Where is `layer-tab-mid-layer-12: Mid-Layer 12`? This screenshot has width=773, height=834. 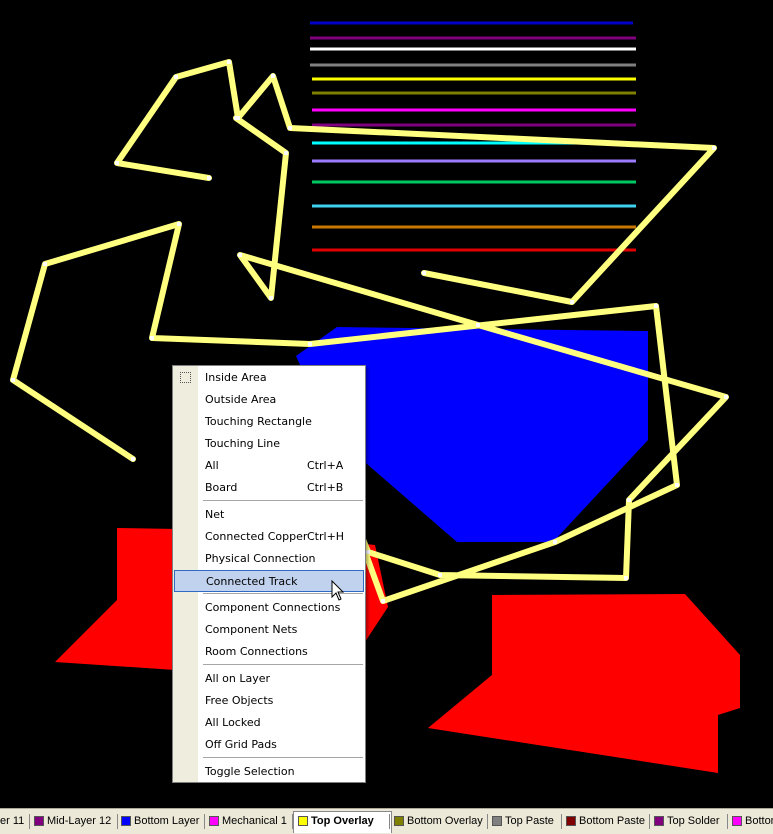
layer-tab-mid-layer-12: Mid-Layer 12 is located at coordinates (74, 821).